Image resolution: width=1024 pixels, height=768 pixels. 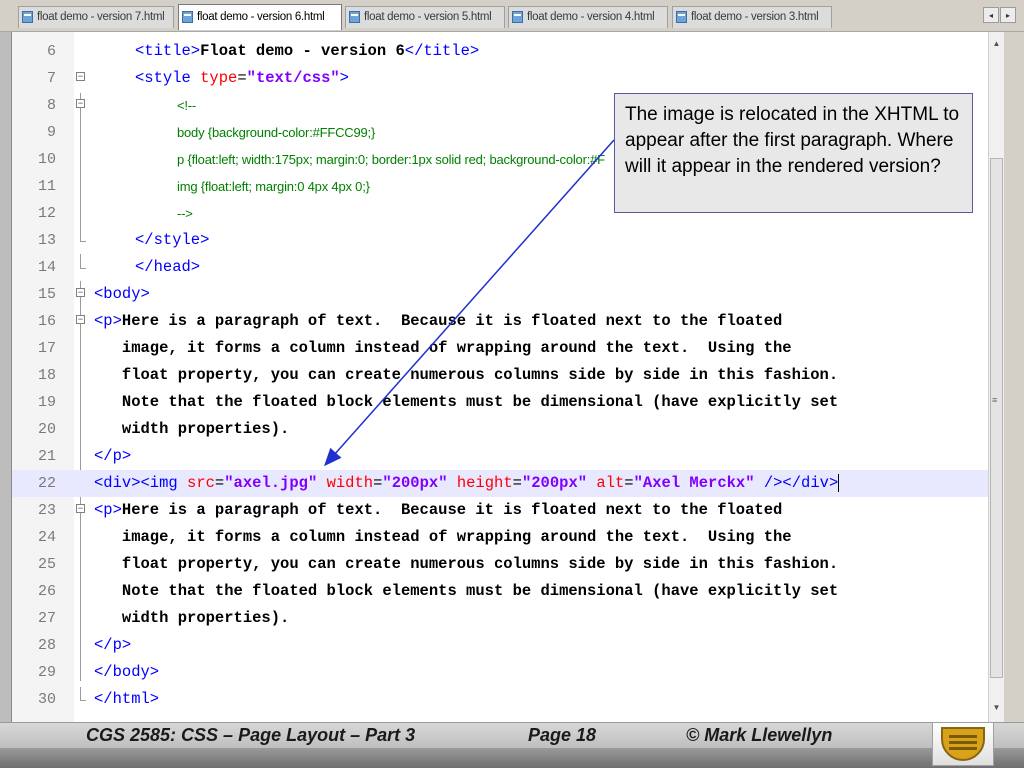 What do you see at coordinates (273, 186) in the screenshot?
I see `css-rule-text: img {float:left; margin:0 4px 4px 0;}` at bounding box center [273, 186].